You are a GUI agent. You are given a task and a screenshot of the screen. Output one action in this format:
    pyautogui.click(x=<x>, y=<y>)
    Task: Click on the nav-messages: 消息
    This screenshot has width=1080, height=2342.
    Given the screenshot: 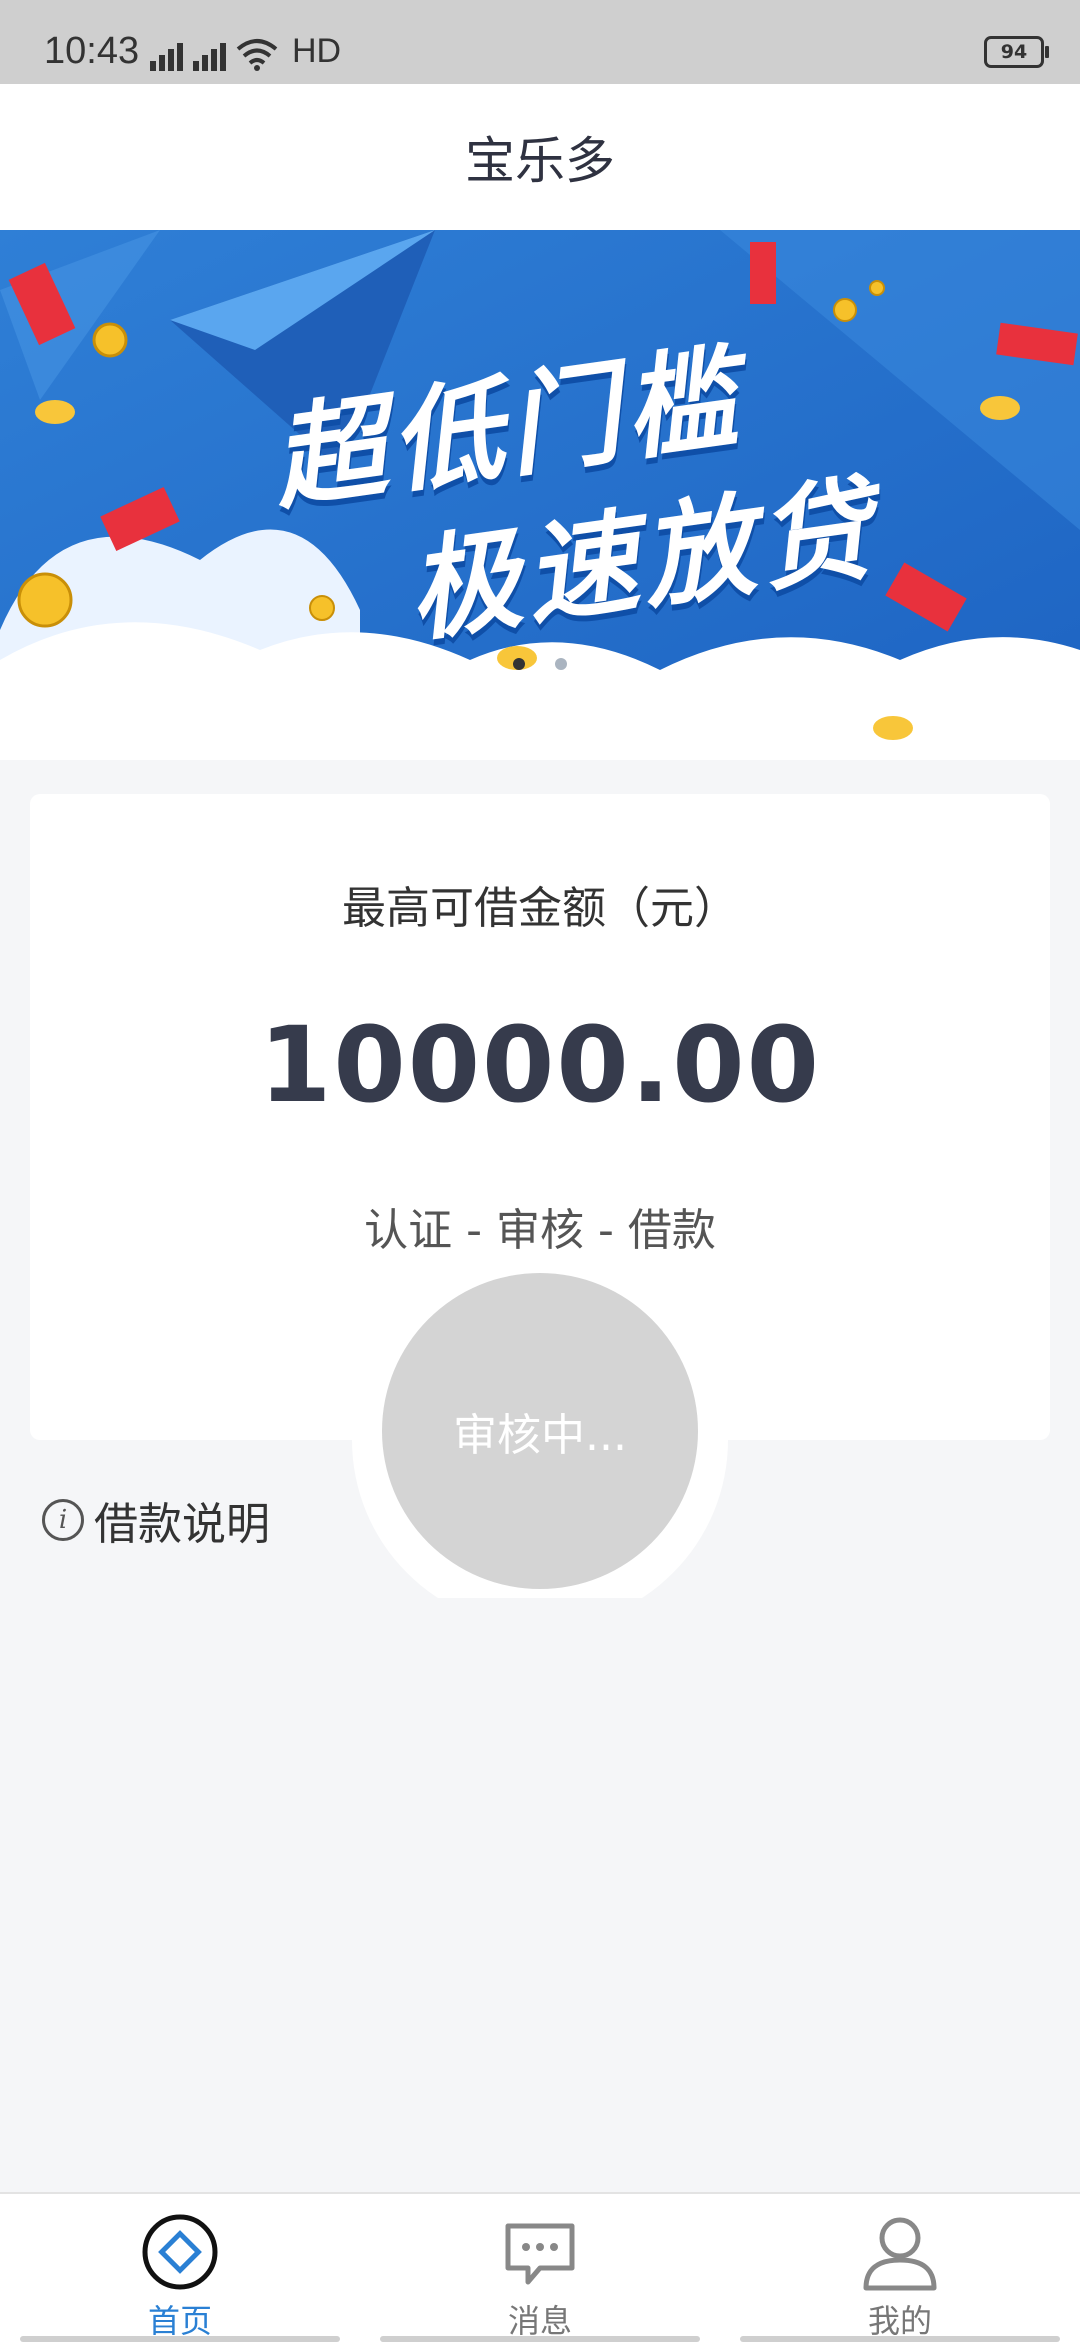 What is the action you would take?
    pyautogui.click(x=540, y=2268)
    